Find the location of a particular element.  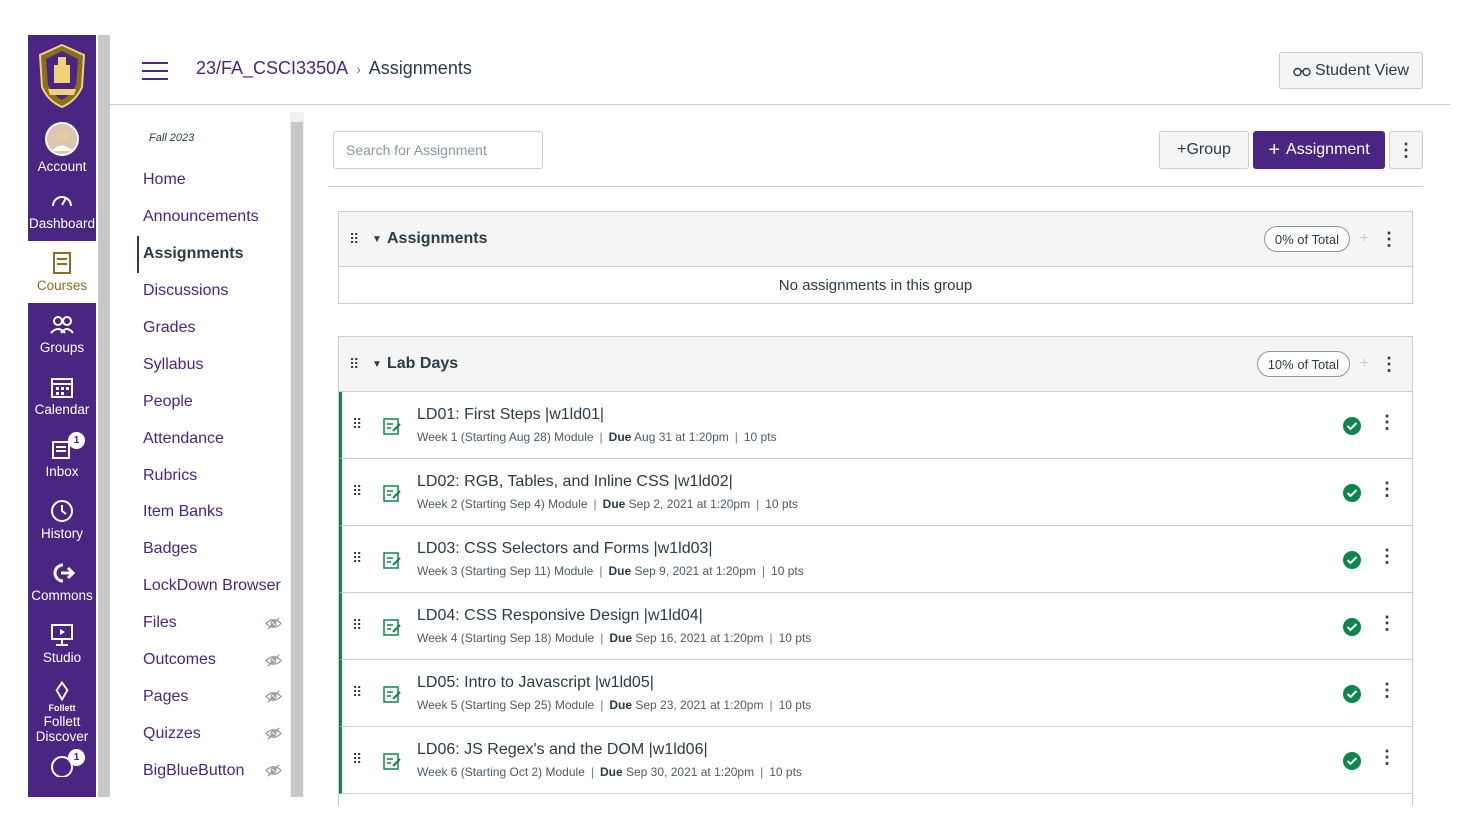

gn-help: 1 is located at coordinates (62, 765).